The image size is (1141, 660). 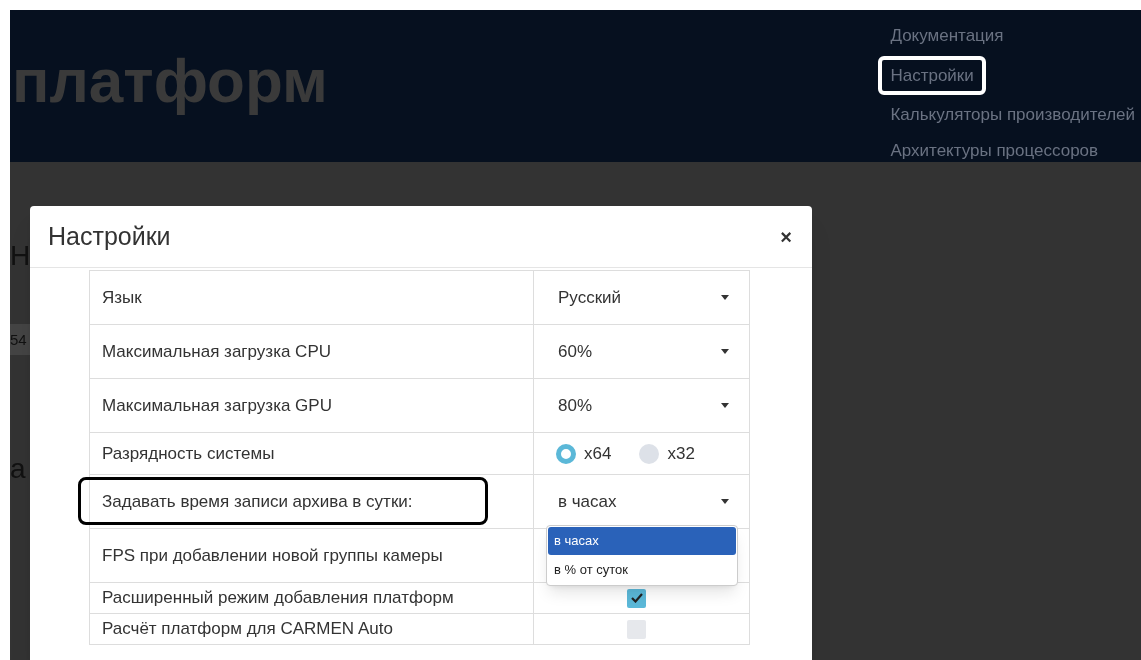 What do you see at coordinates (641, 297) in the screenshot?
I see `select-field: Русский` at bounding box center [641, 297].